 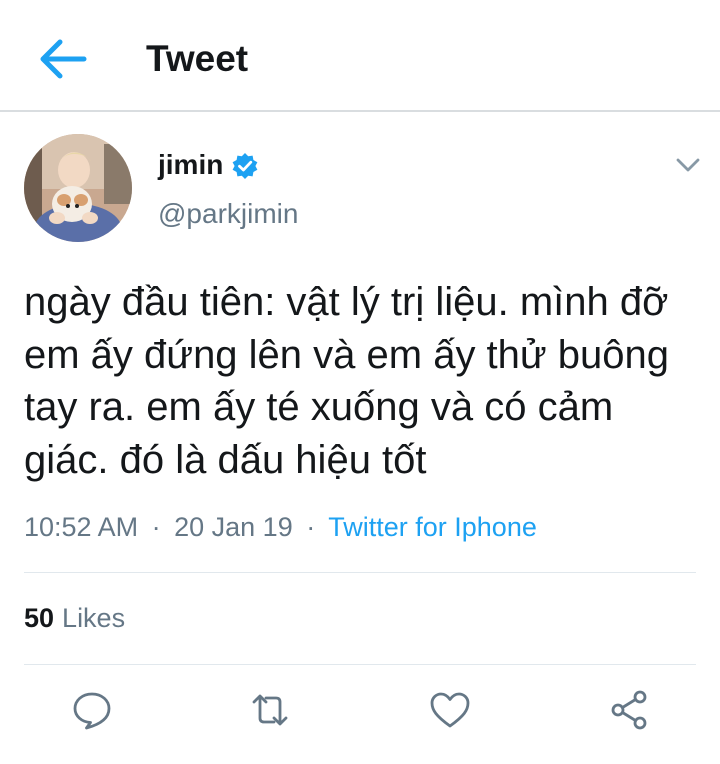 I want to click on arrow-left-icon, so click(x=63, y=59).